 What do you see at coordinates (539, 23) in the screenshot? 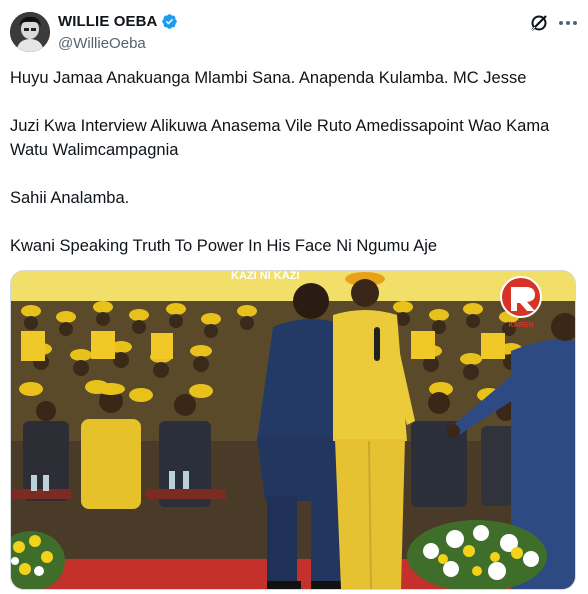
I see `grok-icon` at bounding box center [539, 23].